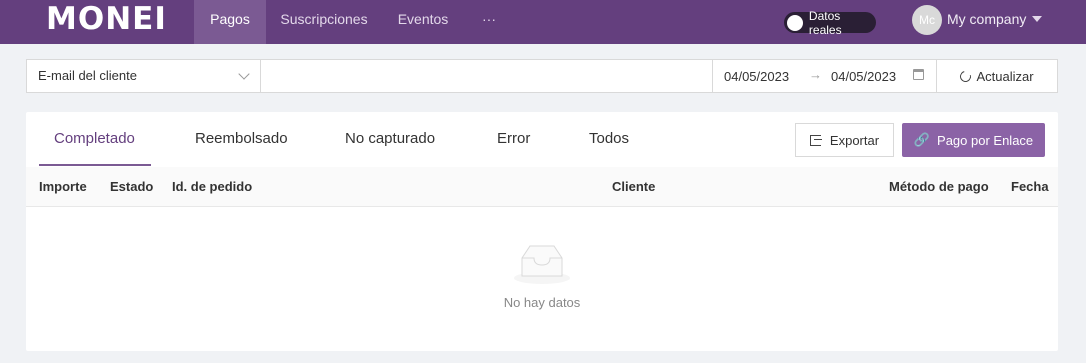 The image size is (1086, 363). I want to click on toggle-label: Datos reales, so click(825, 22).